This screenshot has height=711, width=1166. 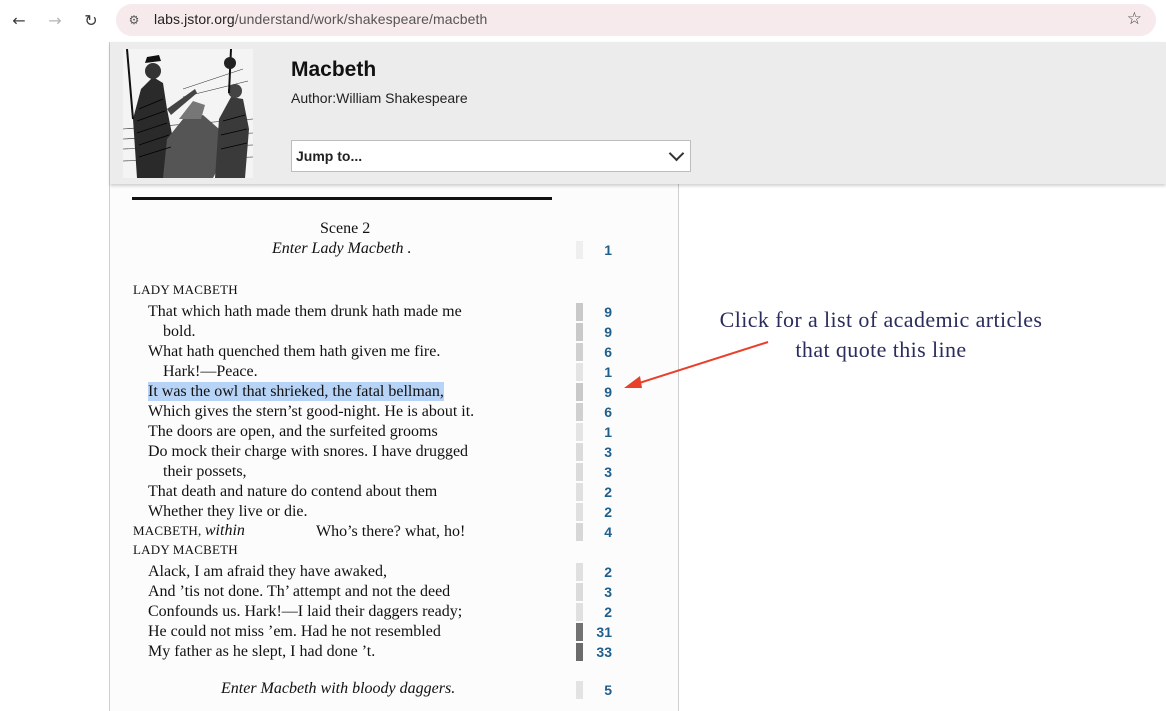 What do you see at coordinates (91, 20) in the screenshot?
I see `reload-icon: ↻` at bounding box center [91, 20].